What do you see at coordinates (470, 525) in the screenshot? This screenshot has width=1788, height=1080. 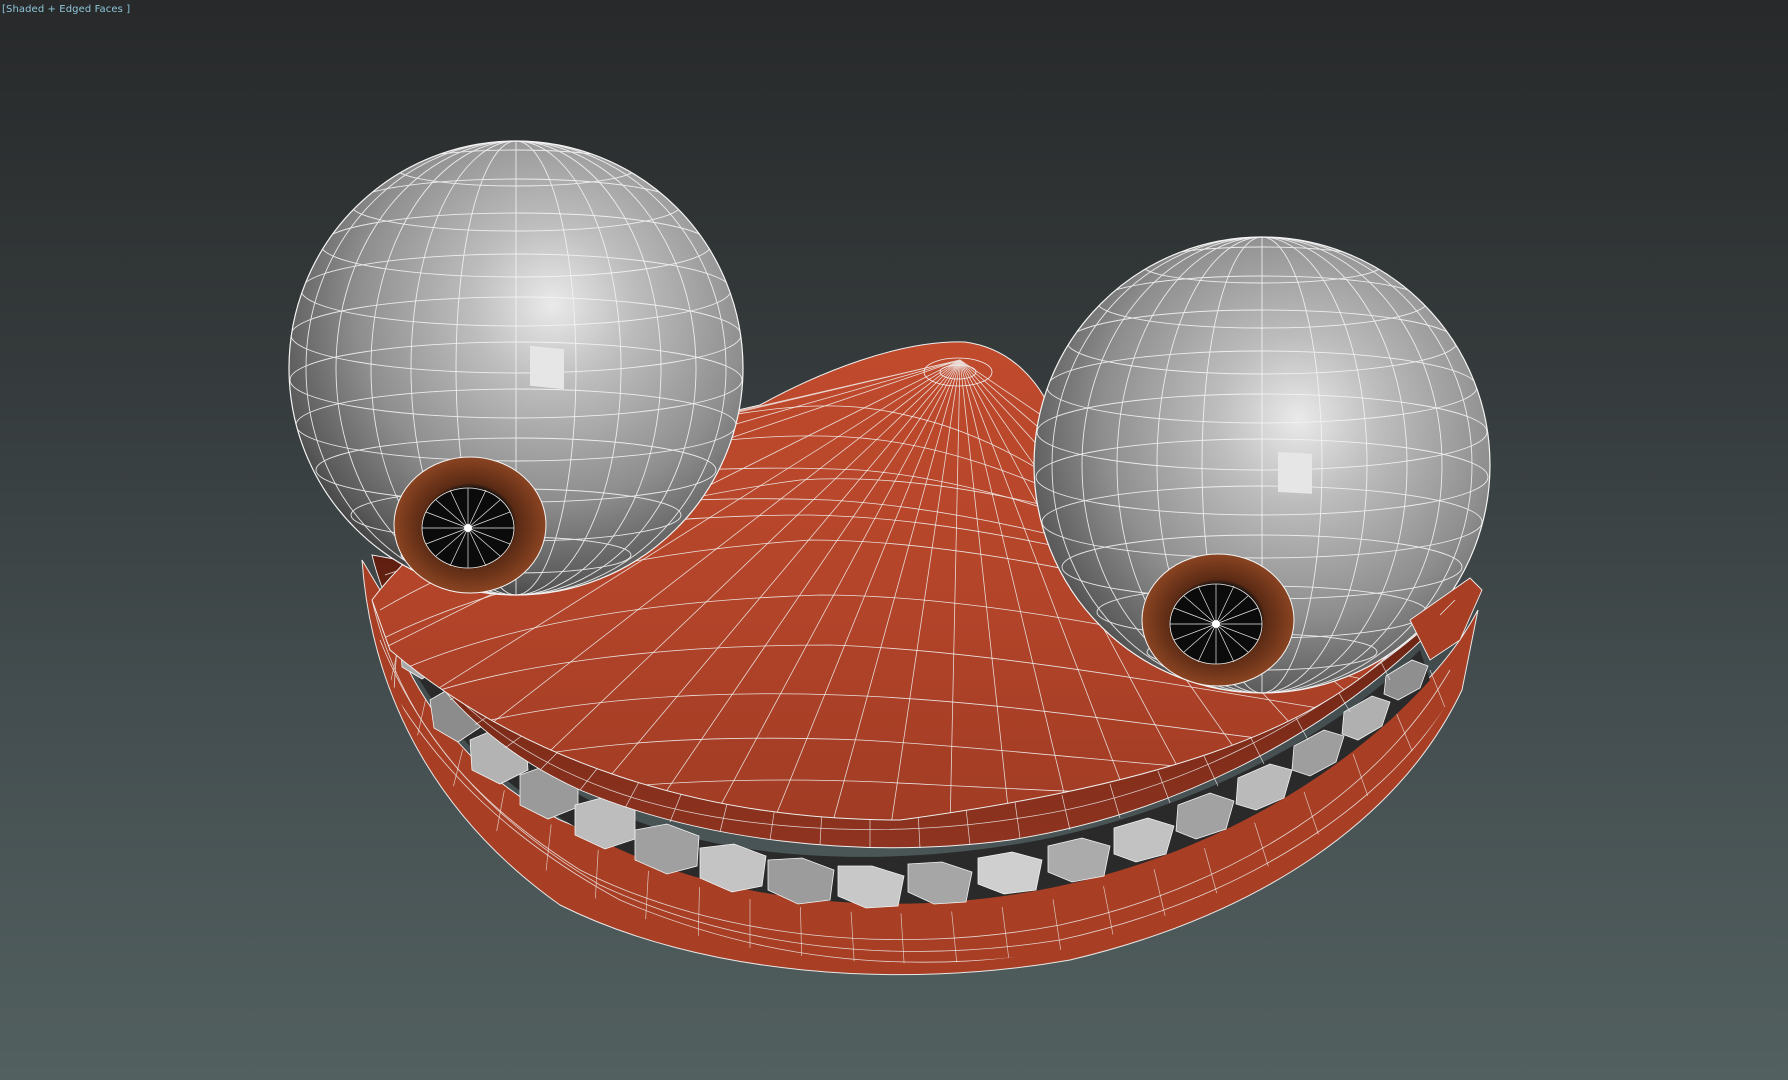 I see `iris-left` at bounding box center [470, 525].